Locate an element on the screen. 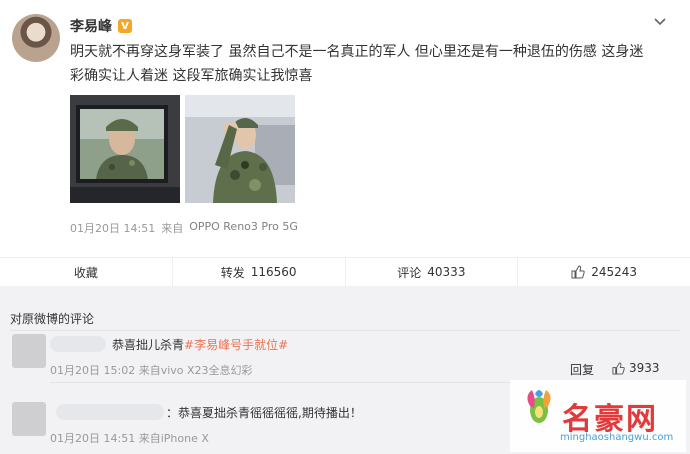  comment-meta: 01月20日 14:51 来自iPhone X is located at coordinates (129, 438).